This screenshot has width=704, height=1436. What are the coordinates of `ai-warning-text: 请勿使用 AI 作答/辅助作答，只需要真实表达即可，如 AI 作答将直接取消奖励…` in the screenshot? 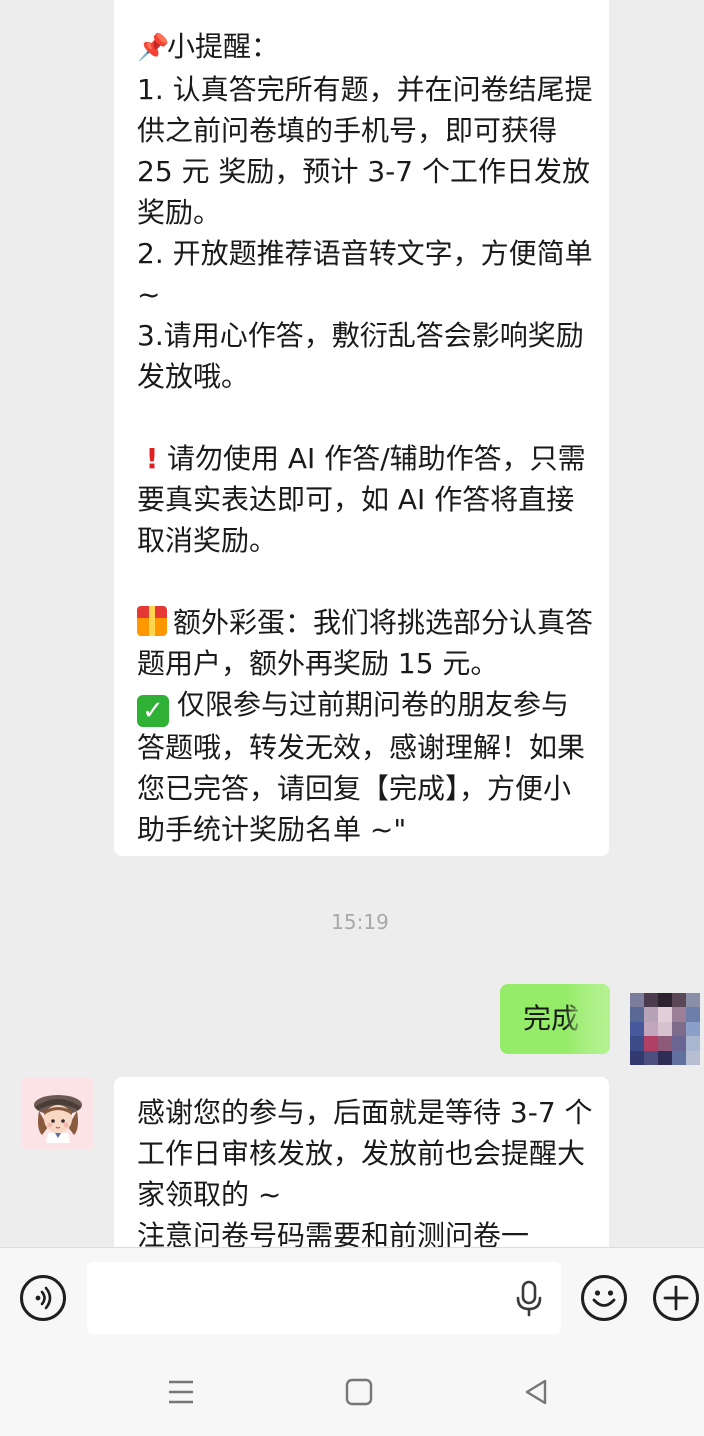 It's located at (361, 499).